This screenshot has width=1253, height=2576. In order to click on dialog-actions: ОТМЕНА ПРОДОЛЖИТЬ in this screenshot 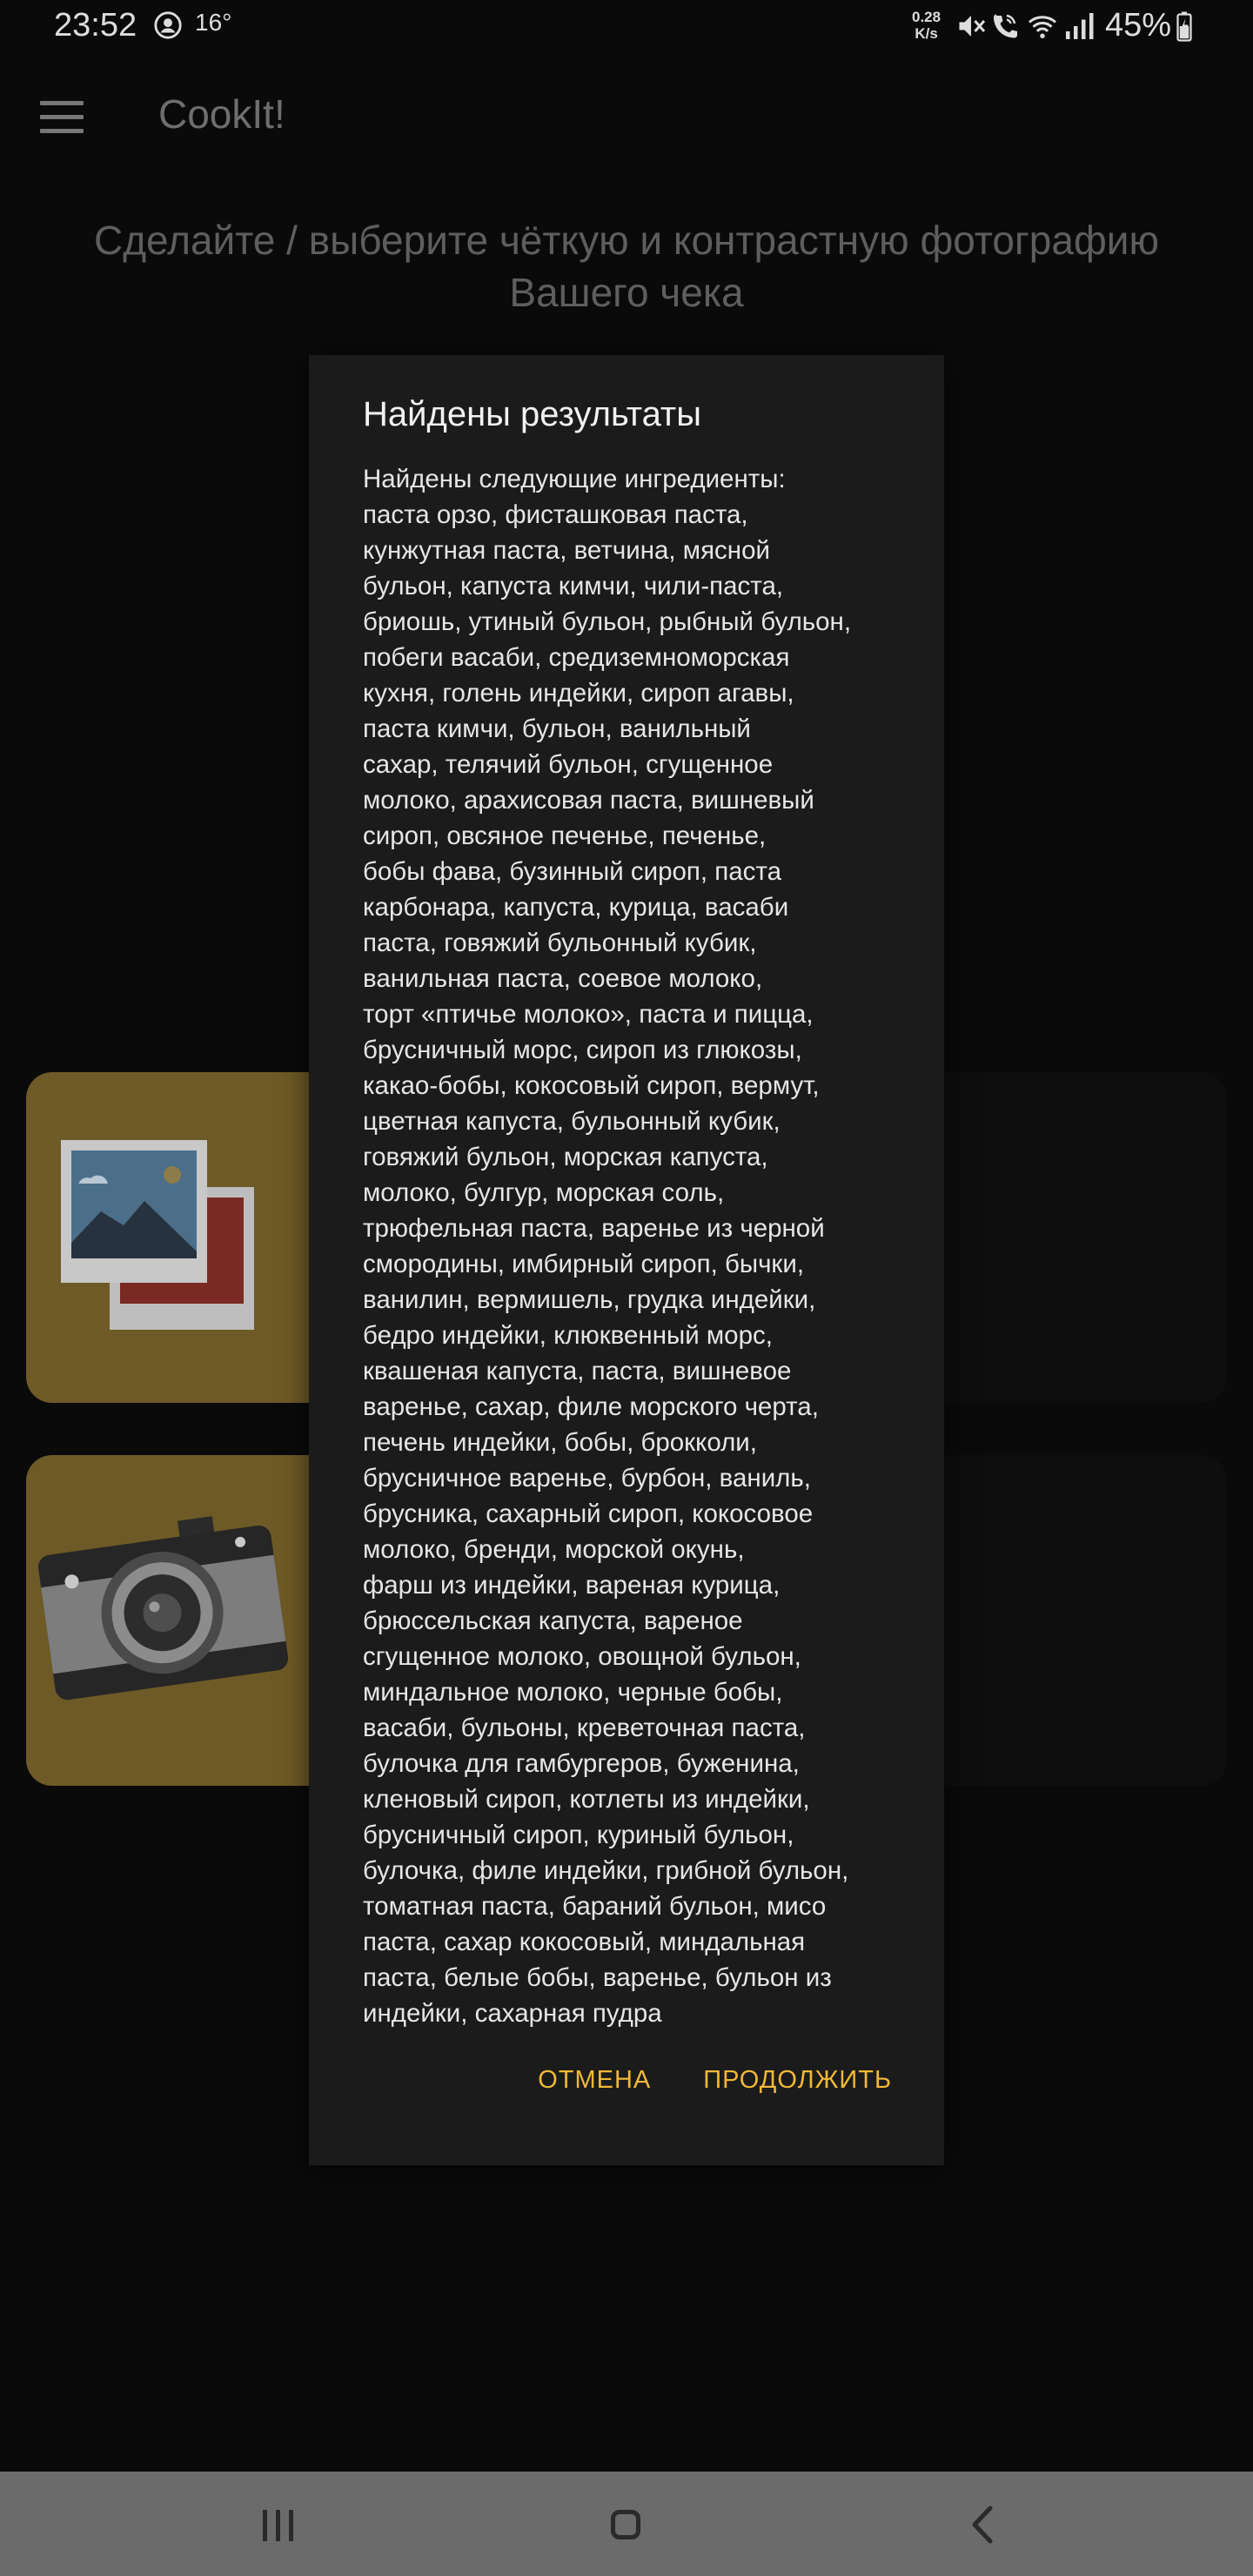, I will do `click(715, 2080)`.